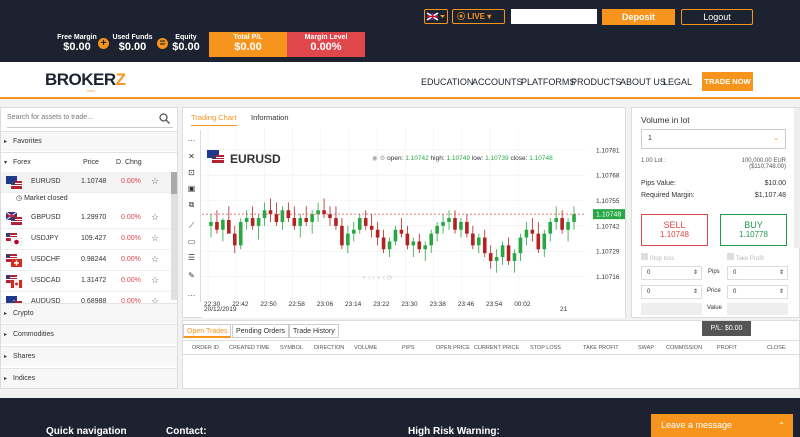 This screenshot has width=800, height=437. What do you see at coordinates (191, 172) in the screenshot?
I see `zoom-icon: ⊡` at bounding box center [191, 172].